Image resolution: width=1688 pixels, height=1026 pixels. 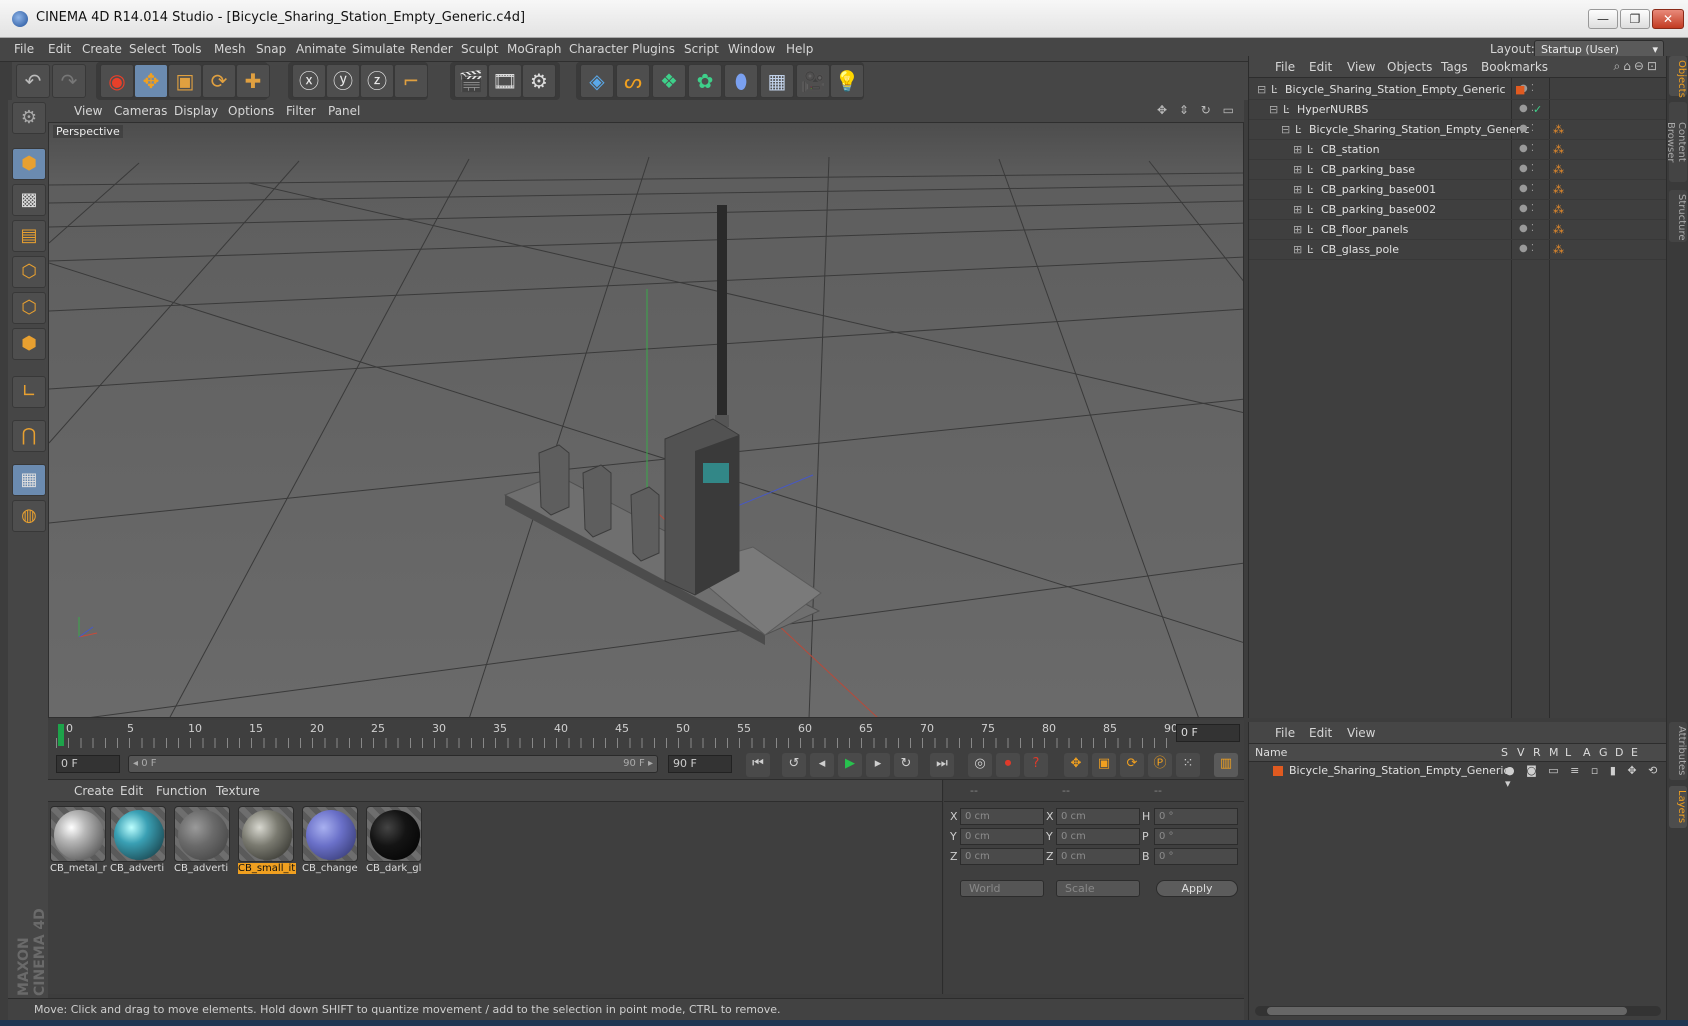 I want to click on layer-col-d: D, so click(x=1619, y=752).